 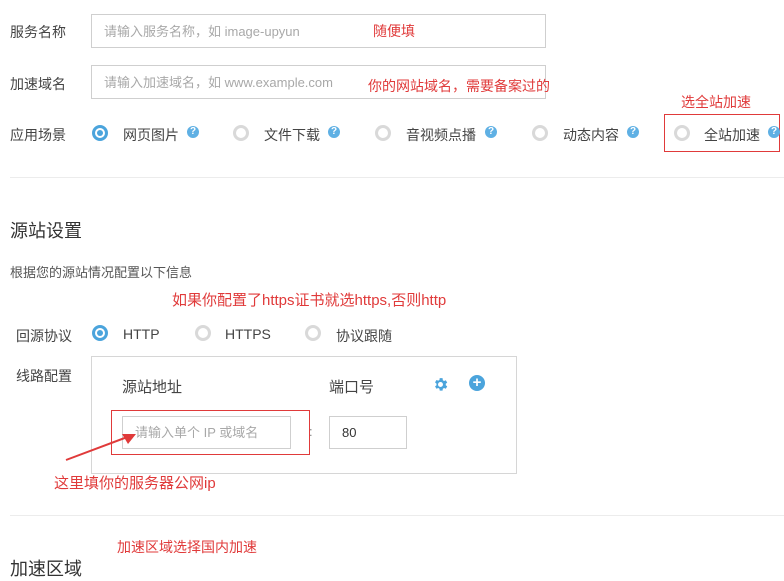 What do you see at coordinates (732, 135) in the screenshot?
I see `scene-option-full-site: 全站加速` at bounding box center [732, 135].